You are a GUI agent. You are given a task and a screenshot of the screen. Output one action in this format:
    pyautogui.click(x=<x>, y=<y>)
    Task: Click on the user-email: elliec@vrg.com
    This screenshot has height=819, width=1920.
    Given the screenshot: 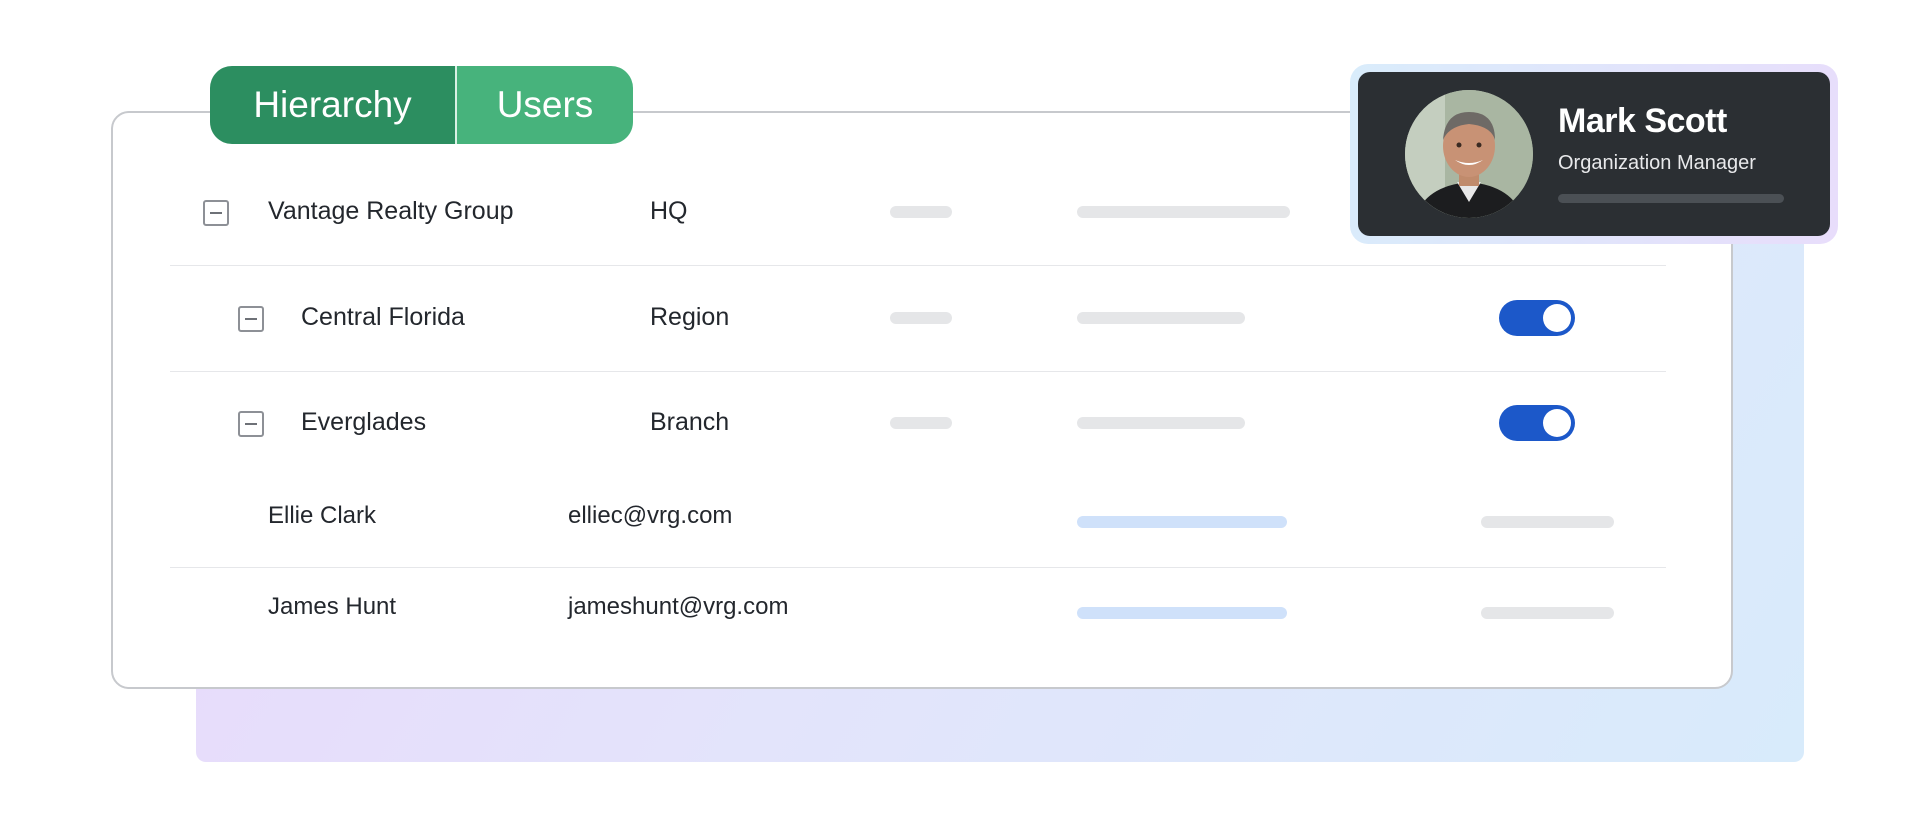 What is the action you would take?
    pyautogui.click(x=650, y=515)
    